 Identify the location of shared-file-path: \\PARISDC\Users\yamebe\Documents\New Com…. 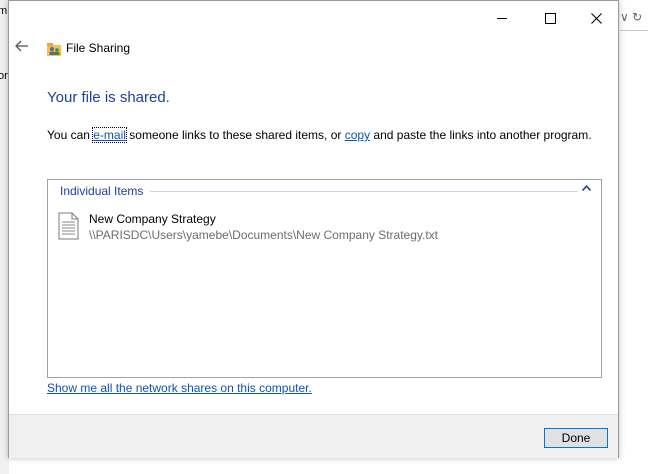
(264, 235).